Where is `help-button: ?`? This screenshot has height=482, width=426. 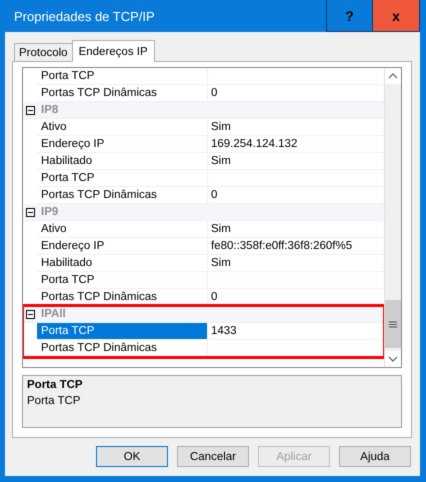
help-button: ? is located at coordinates (349, 16).